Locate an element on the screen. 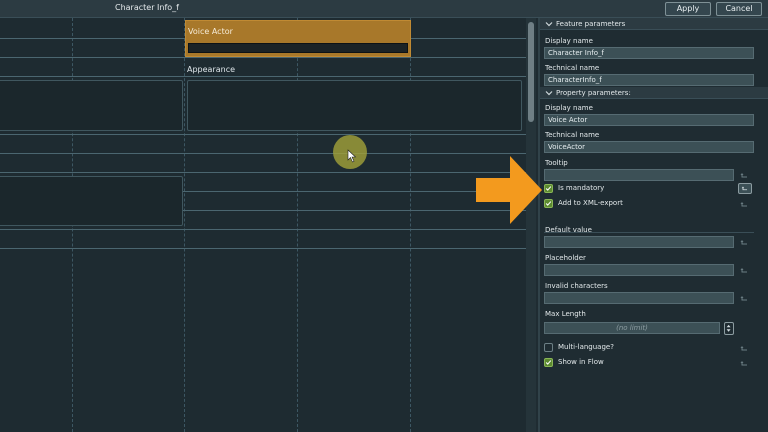 This screenshot has width=768, height=432. column-guide is located at coordinates (184, 225).